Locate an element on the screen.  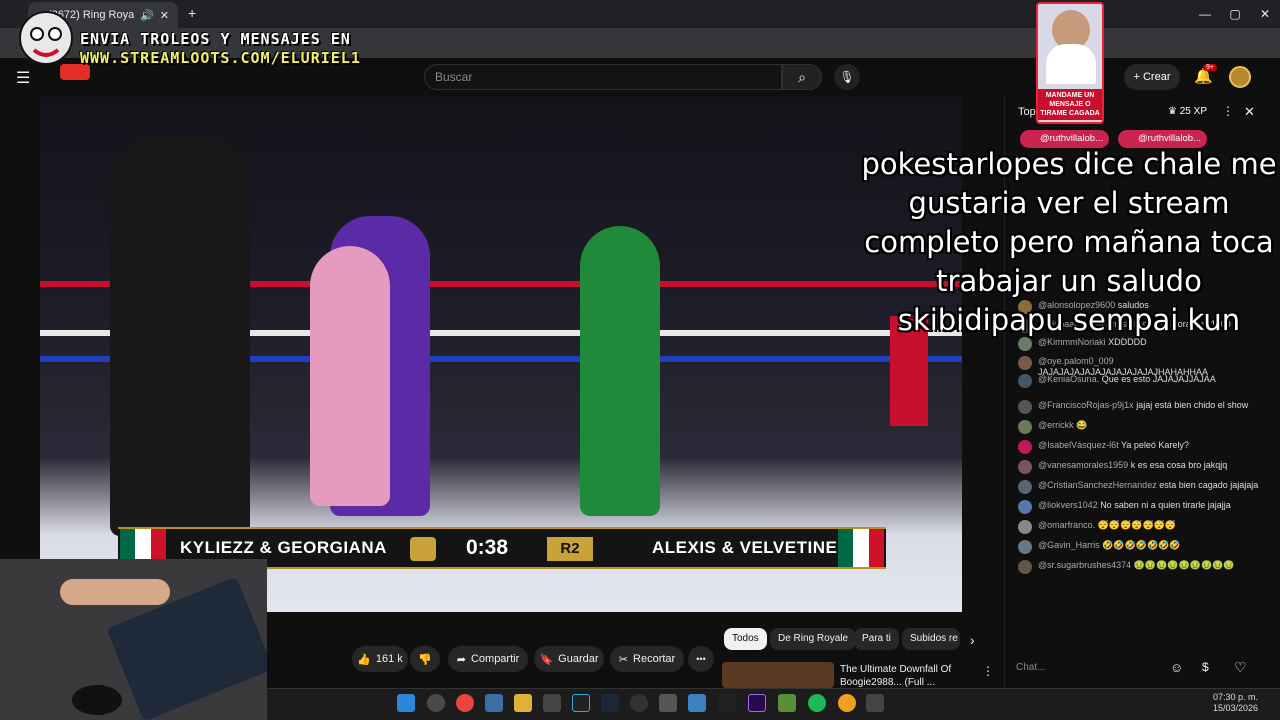
chat-username: @liokvers1042 is located at coordinates (1068, 505).